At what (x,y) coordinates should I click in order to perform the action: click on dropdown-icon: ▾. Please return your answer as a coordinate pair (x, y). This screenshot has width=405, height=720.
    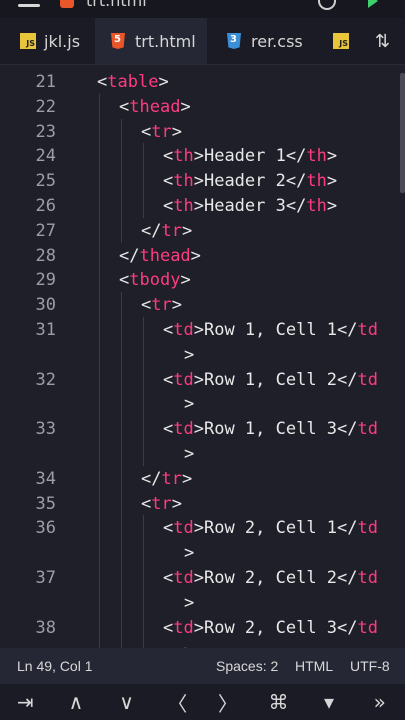
    Looking at the image, I should click on (329, 702).